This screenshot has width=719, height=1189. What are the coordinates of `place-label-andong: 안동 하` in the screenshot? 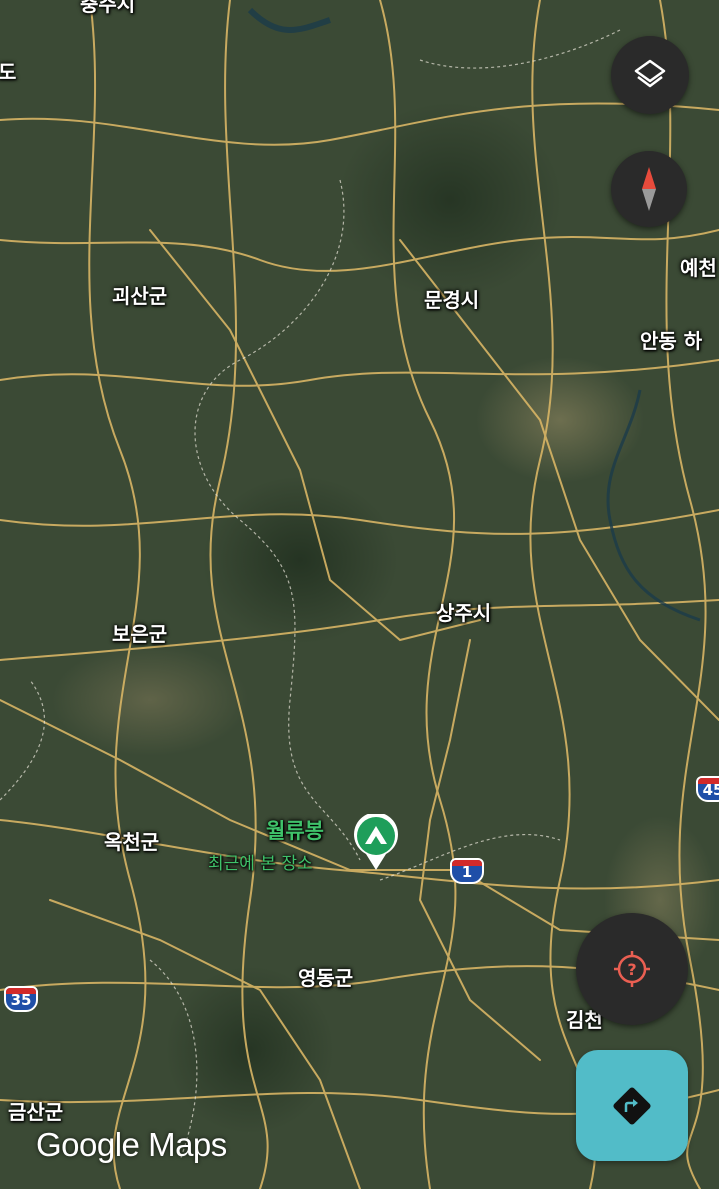 It's located at (671, 339).